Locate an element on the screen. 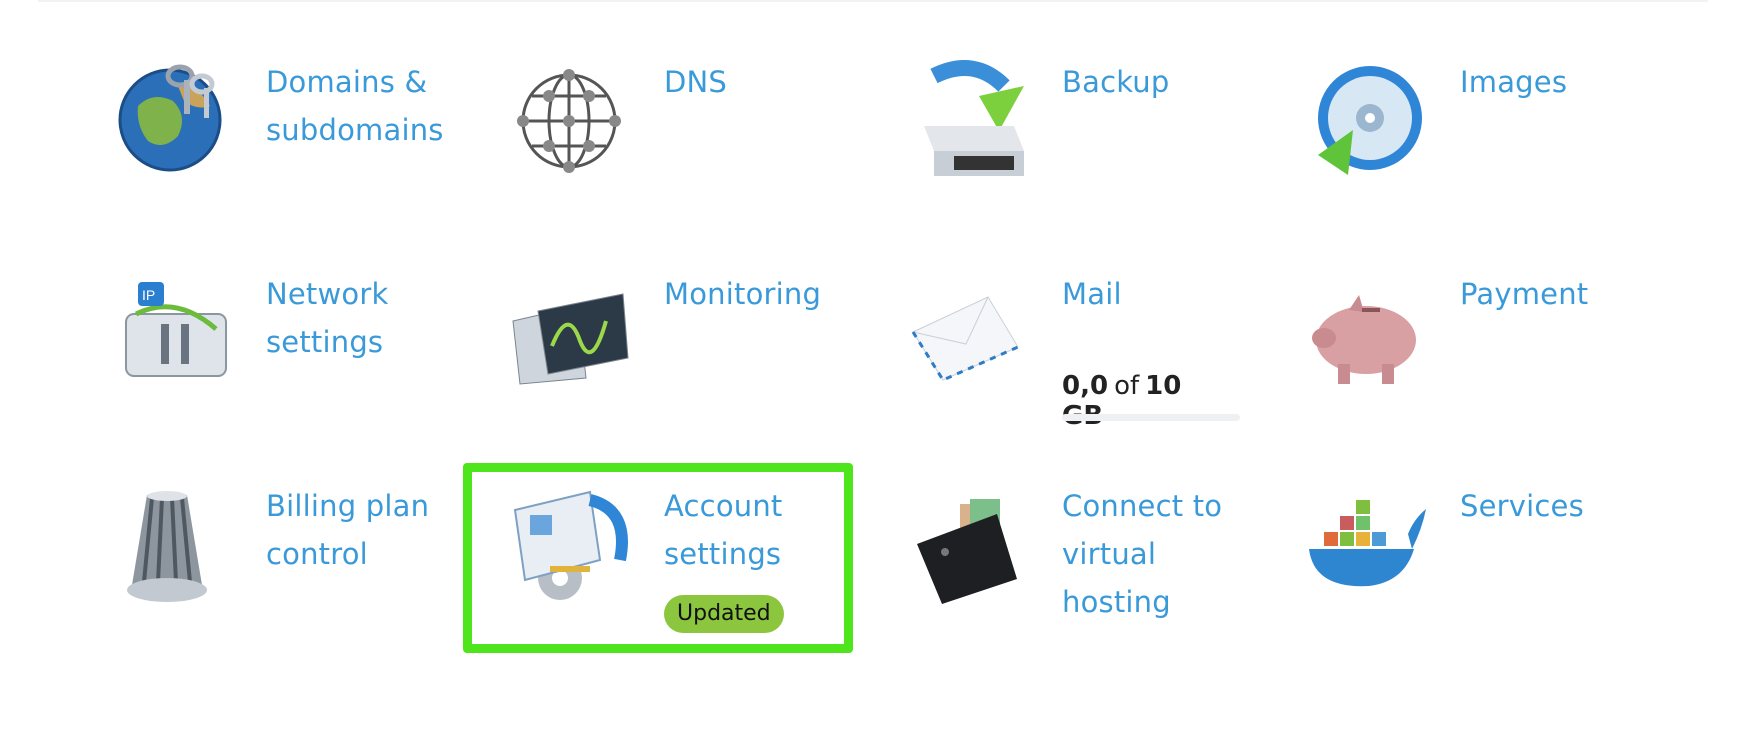 This screenshot has height=738, width=1746. selected-tile-highlight is located at coordinates (658, 558).